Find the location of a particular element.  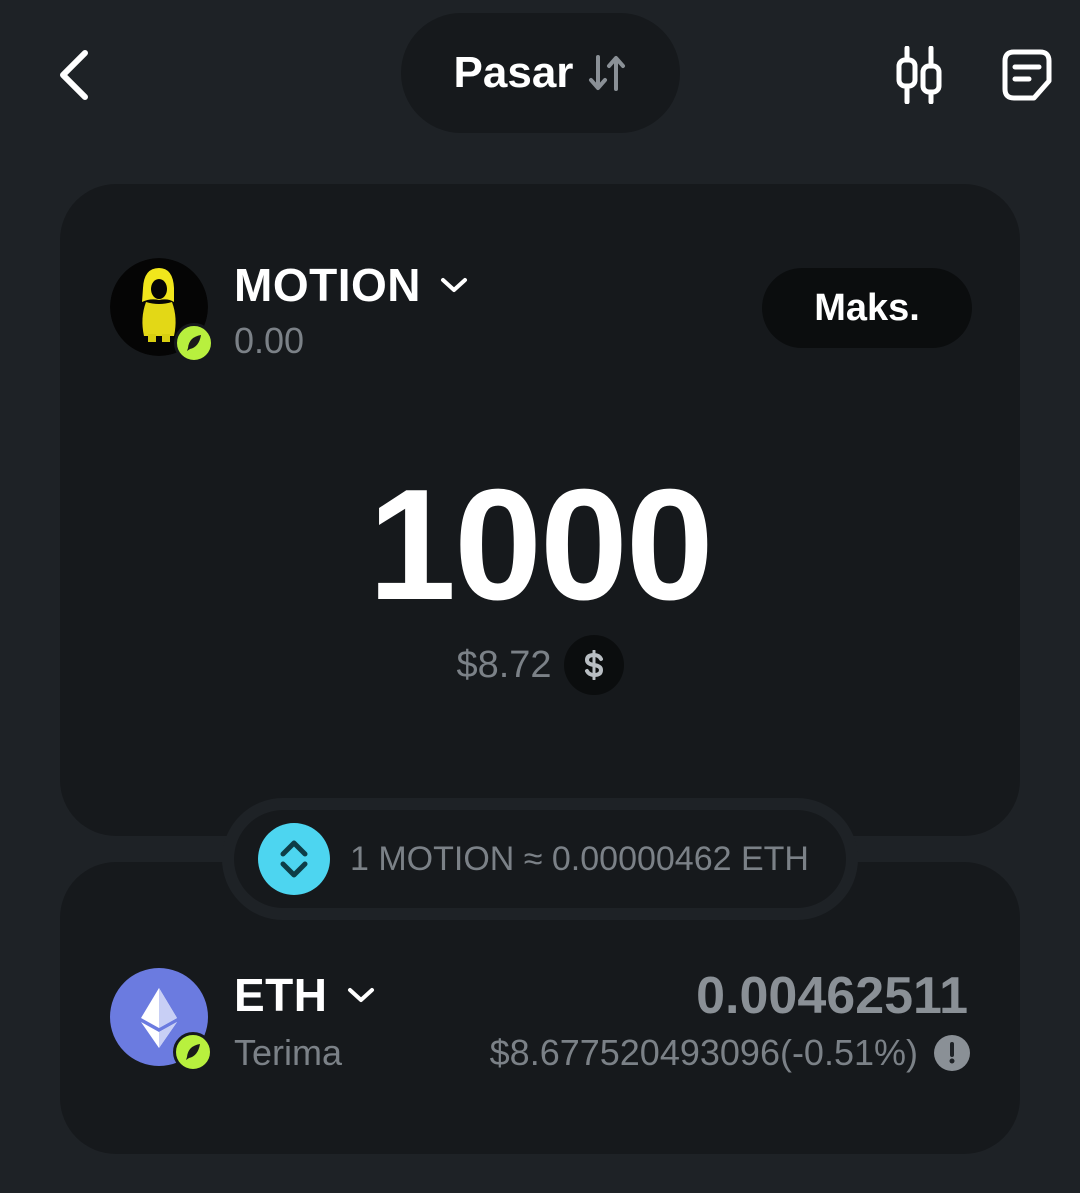

pay-token-symbol: MOTION is located at coordinates (327, 285).